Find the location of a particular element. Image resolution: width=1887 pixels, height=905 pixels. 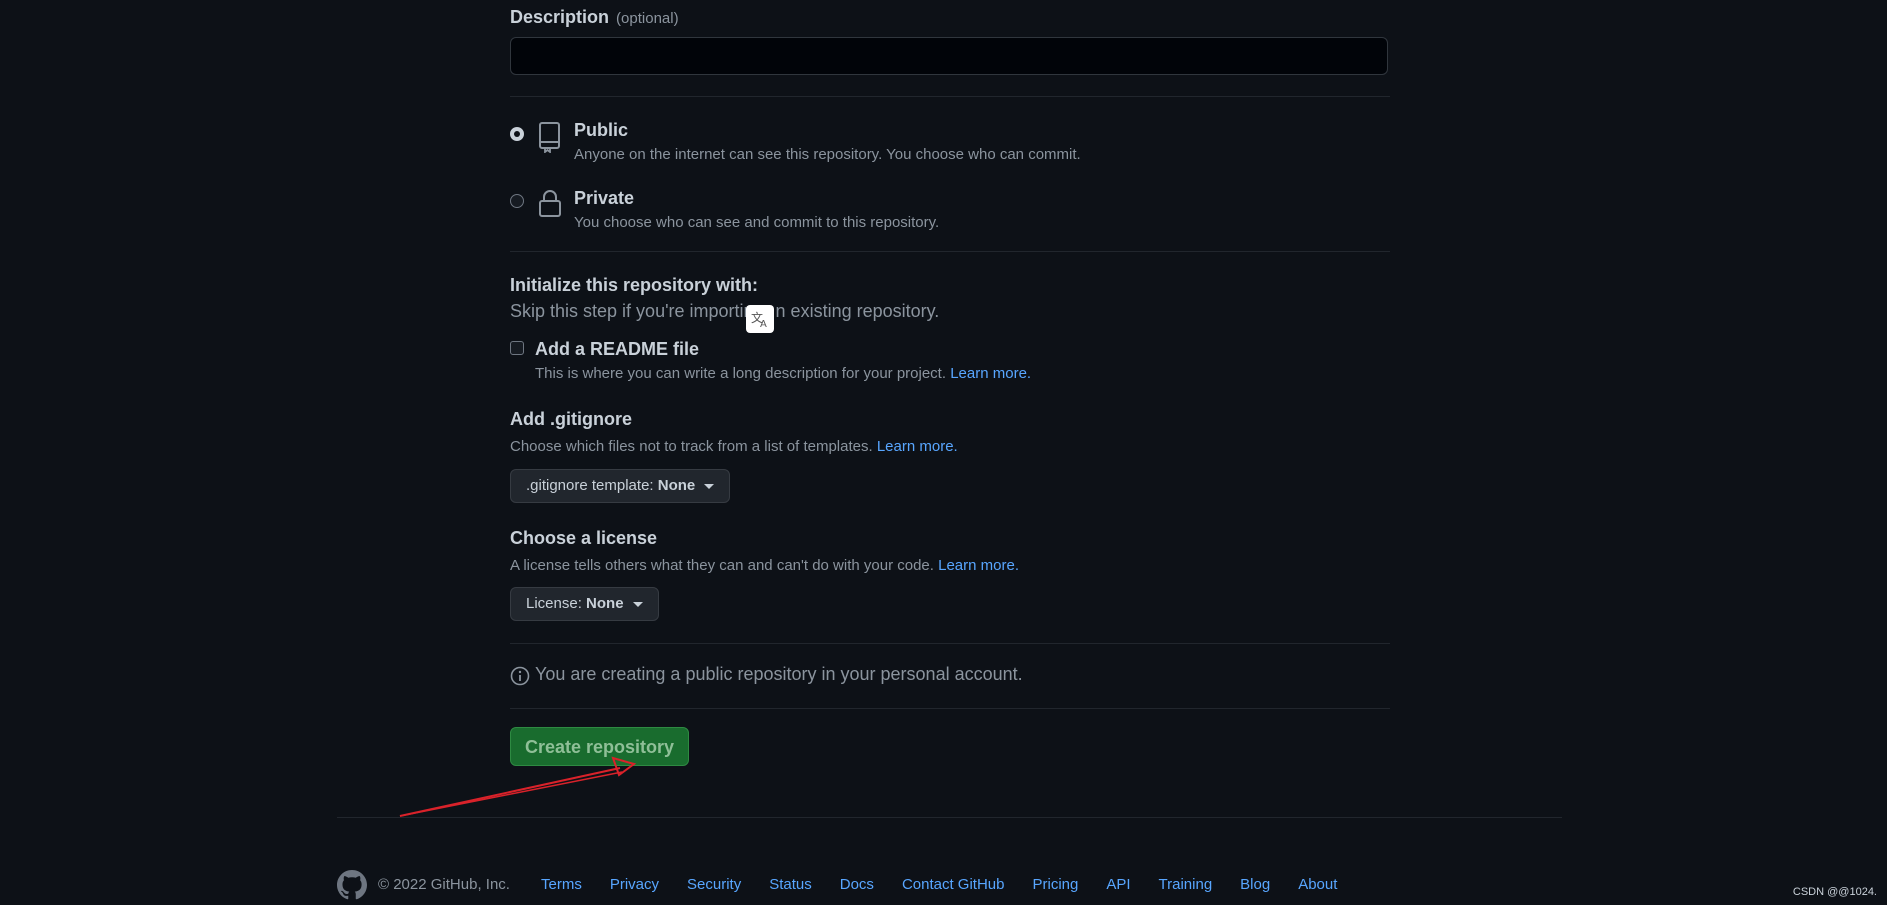

description-input is located at coordinates (949, 56).